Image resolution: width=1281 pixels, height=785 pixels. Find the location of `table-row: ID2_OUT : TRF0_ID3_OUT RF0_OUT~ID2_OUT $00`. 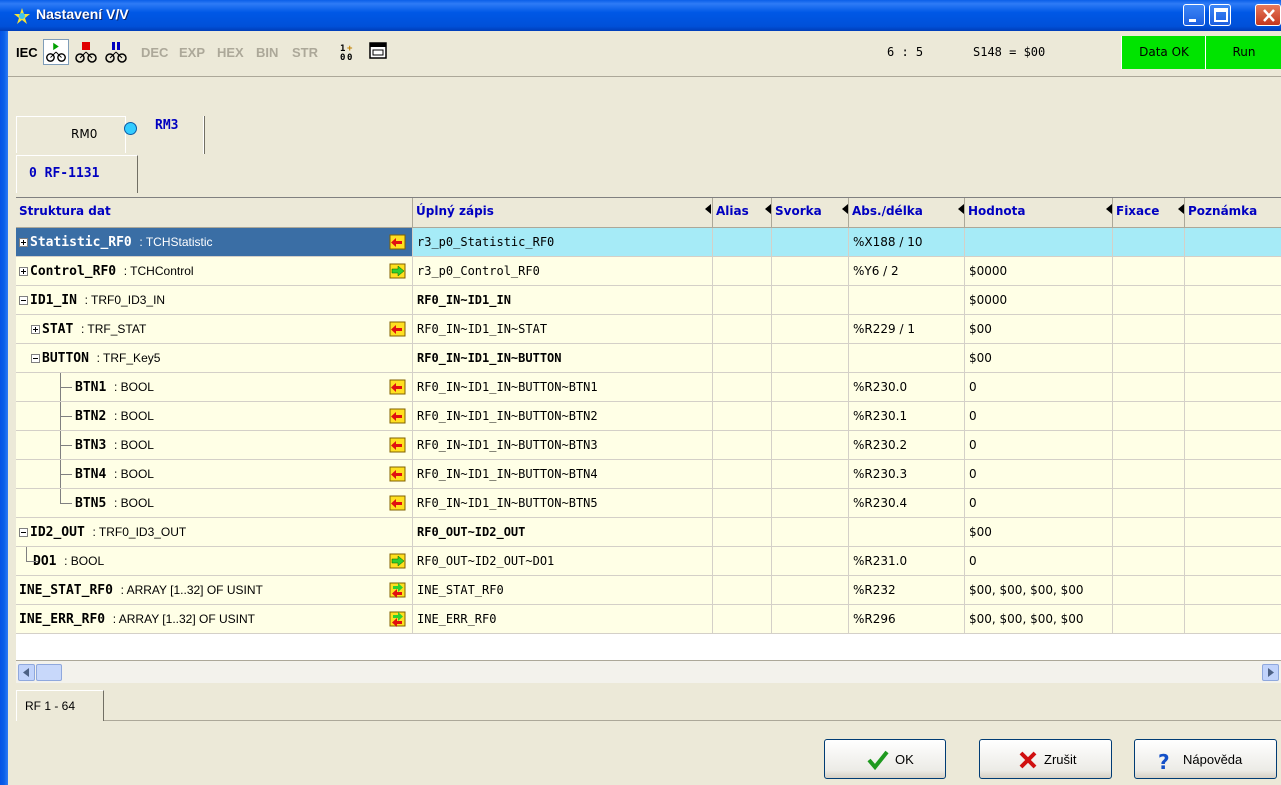

table-row: ID2_OUT : TRF0_ID3_OUT RF0_OUT~ID2_OUT $00 is located at coordinates (648, 532).